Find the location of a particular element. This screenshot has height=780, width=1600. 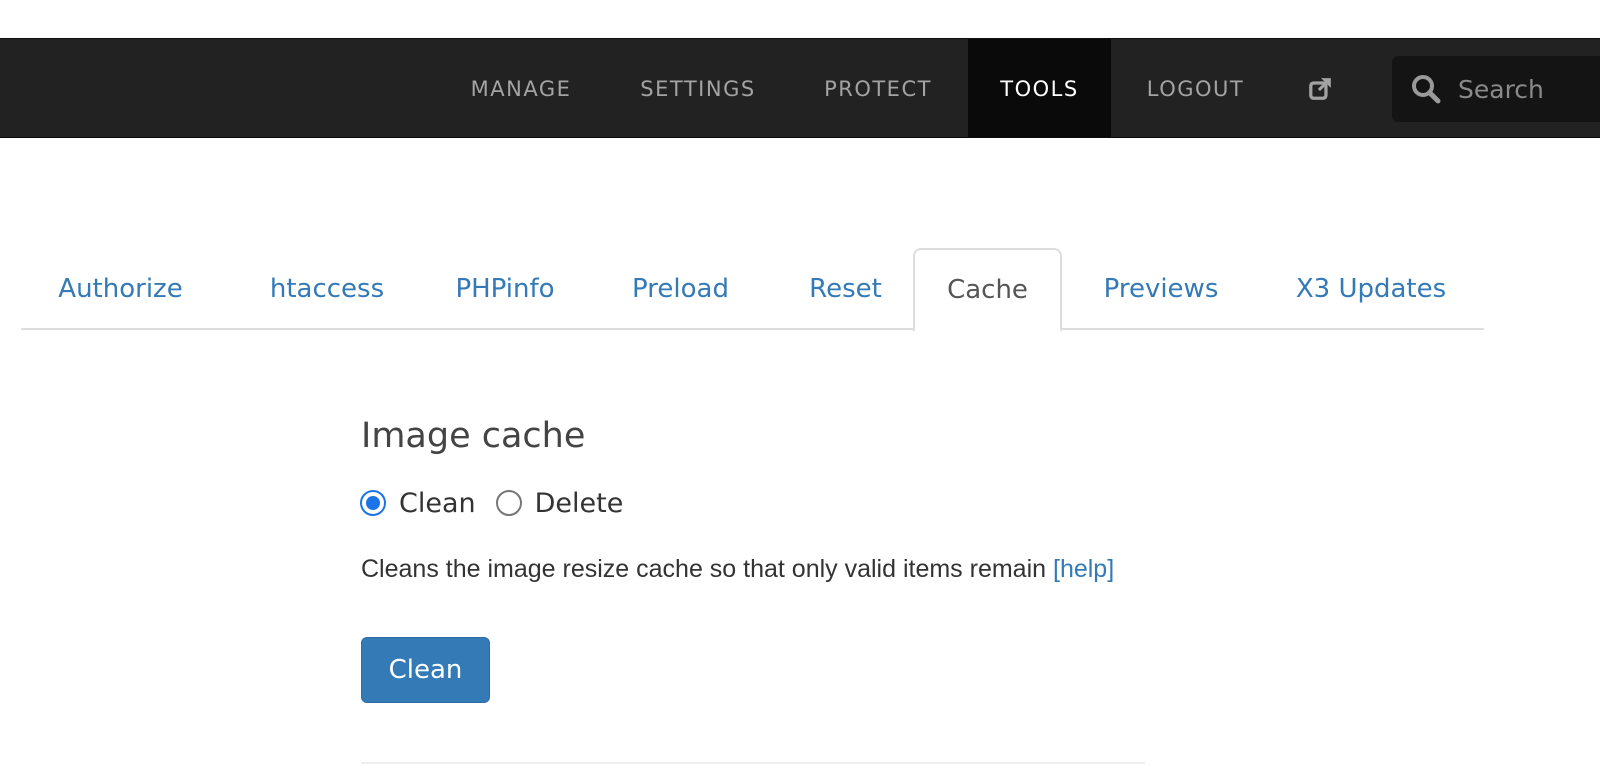

search-box is located at coordinates (1496, 89).